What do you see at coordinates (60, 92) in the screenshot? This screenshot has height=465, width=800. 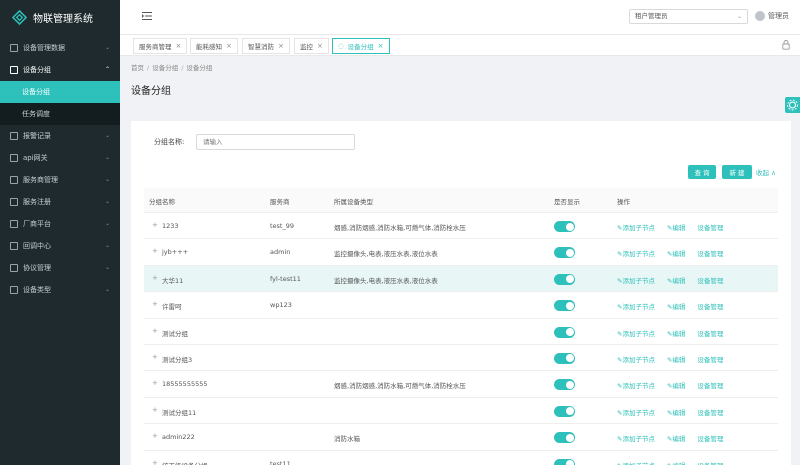 I see `sidebar-subitem-device-group: 设备分组` at bounding box center [60, 92].